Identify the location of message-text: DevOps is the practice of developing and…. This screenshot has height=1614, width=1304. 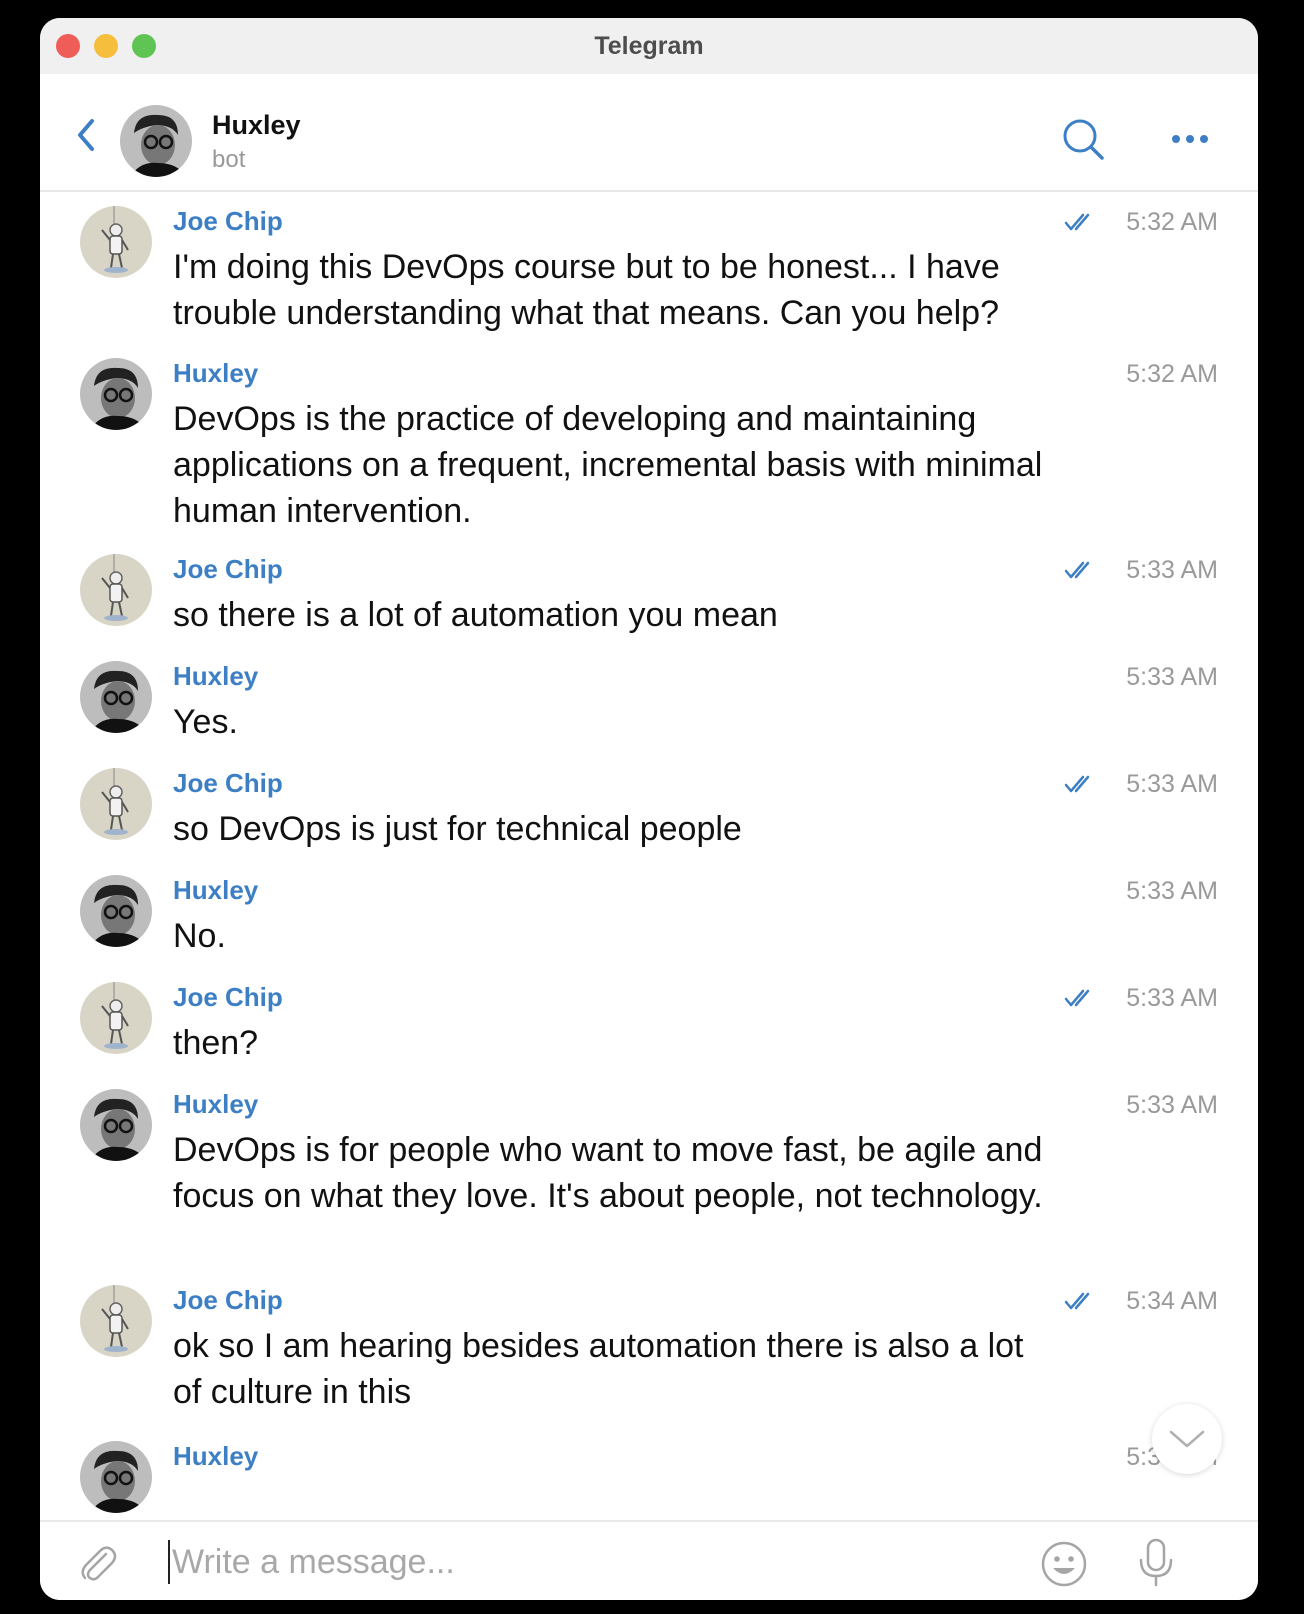
(608, 465).